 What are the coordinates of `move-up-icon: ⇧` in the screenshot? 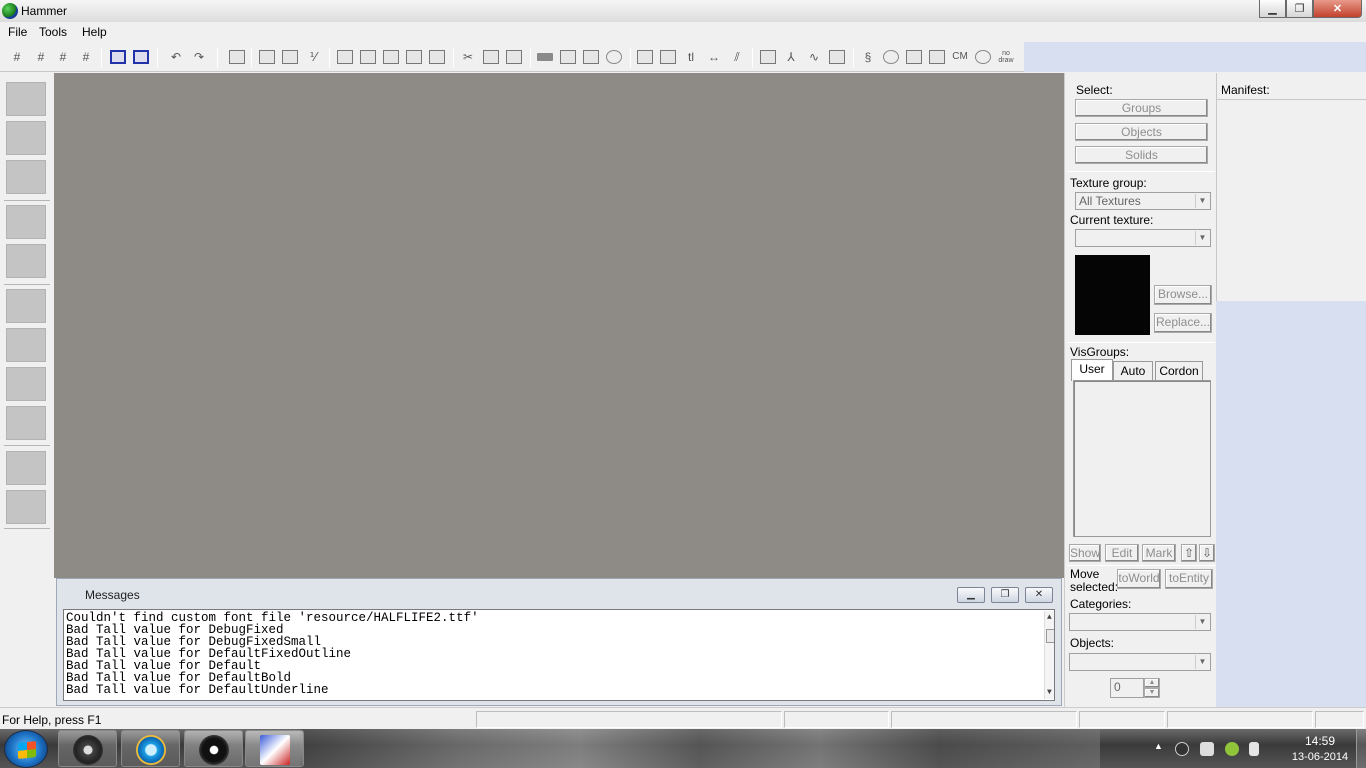 It's located at (1189, 553).